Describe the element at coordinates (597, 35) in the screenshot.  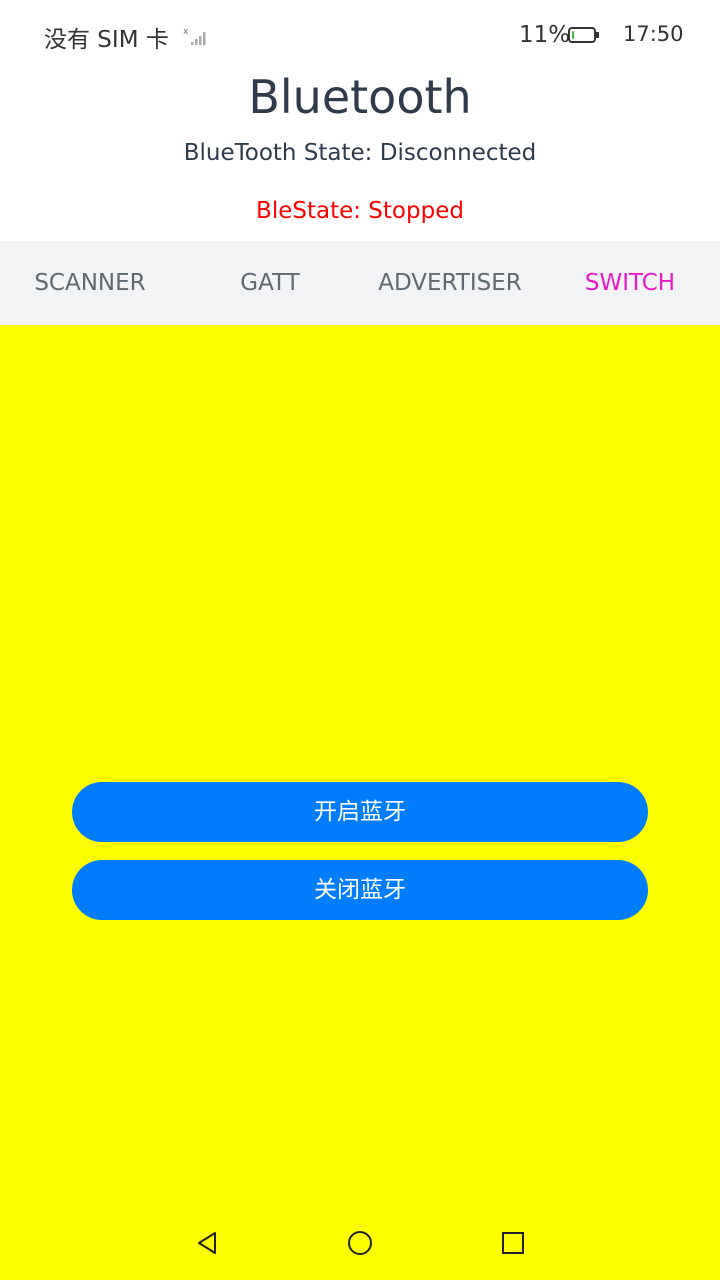
I see `battery-cap` at that location.